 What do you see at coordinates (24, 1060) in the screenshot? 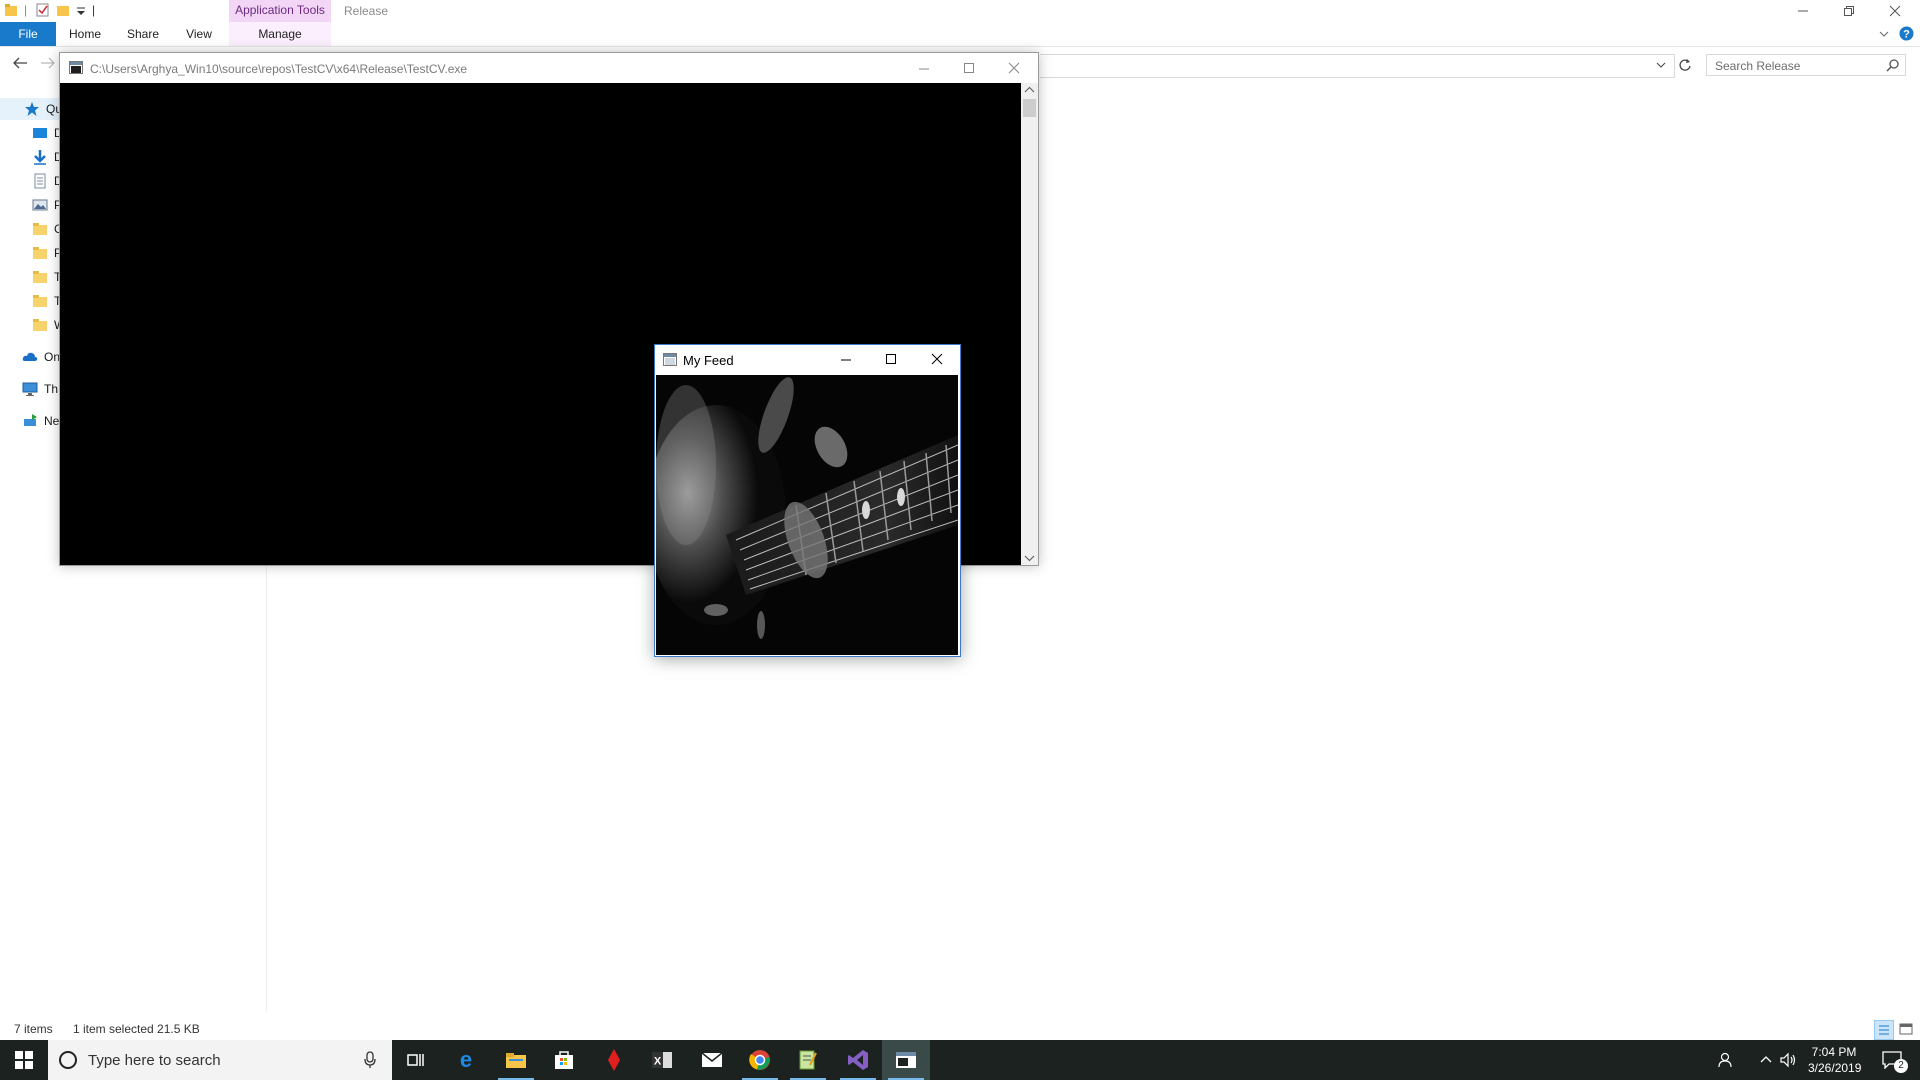
I see `start-button` at bounding box center [24, 1060].